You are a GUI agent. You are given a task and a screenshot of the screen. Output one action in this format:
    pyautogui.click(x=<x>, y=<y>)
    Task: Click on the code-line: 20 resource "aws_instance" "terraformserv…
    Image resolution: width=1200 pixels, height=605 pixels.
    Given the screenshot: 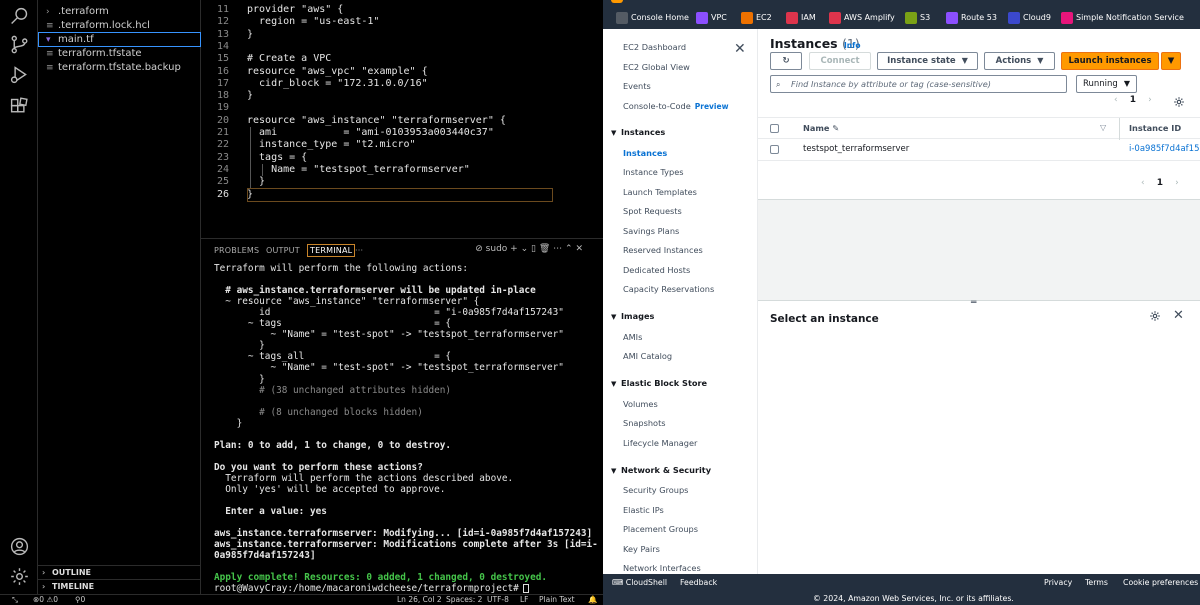 What is the action you would take?
    pyautogui.click(x=402, y=121)
    